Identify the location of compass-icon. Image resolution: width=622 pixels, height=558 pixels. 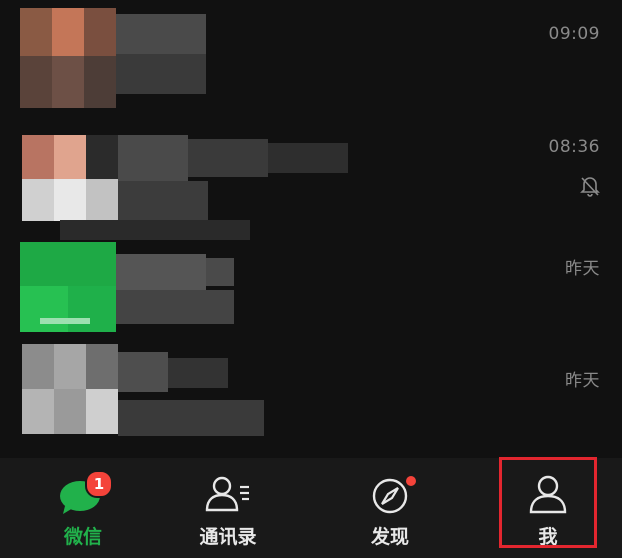
(392, 494).